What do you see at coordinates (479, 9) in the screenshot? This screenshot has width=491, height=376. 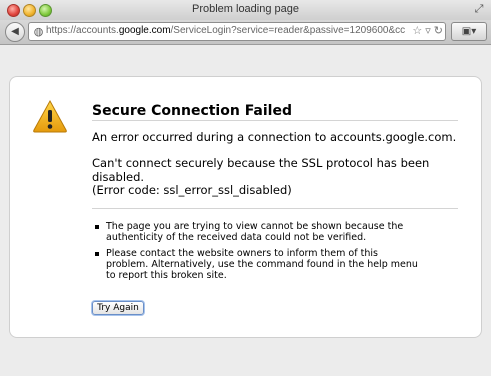 I see `fullscreen-icon: ⤢` at bounding box center [479, 9].